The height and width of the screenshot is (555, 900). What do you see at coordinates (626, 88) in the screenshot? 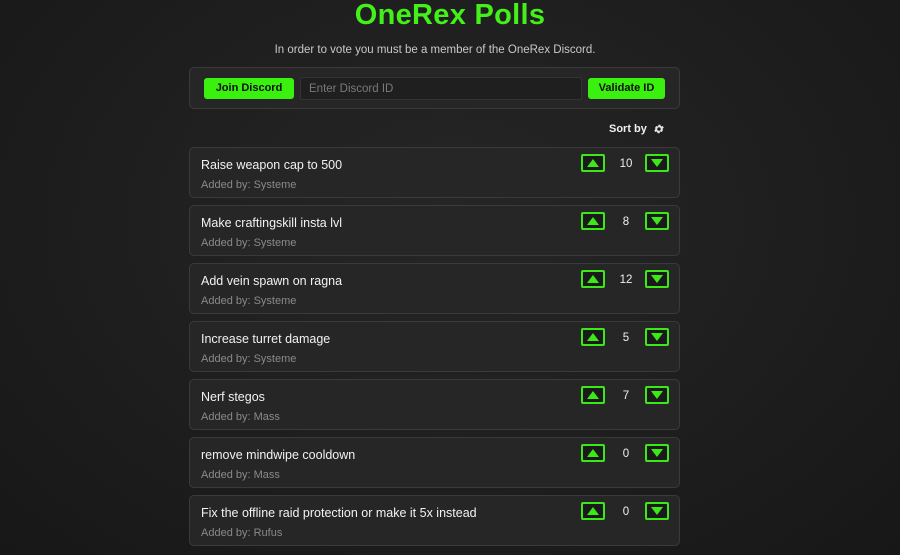
I see `validate-id-button: Validate ID` at bounding box center [626, 88].